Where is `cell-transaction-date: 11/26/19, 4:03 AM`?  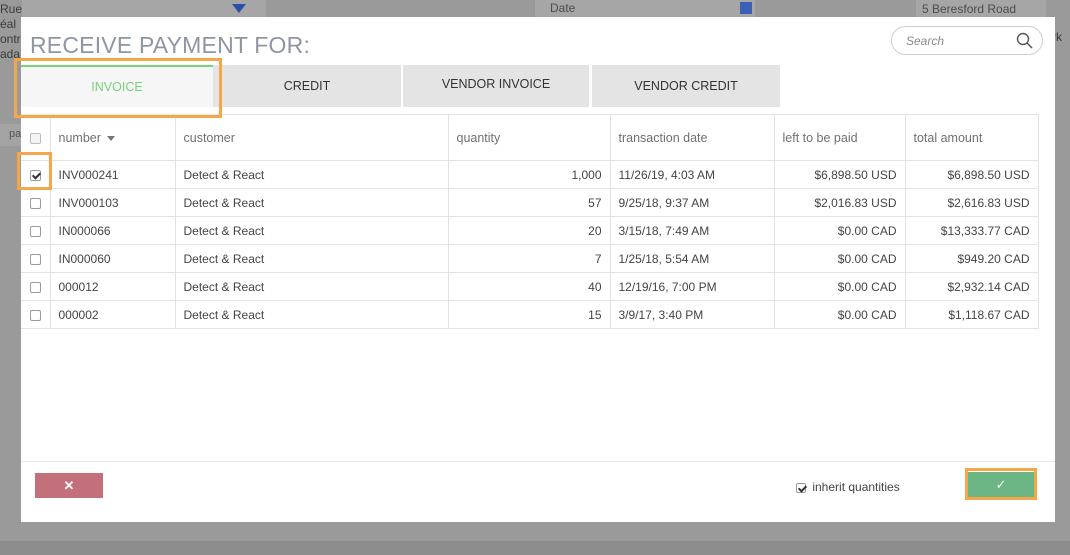
cell-transaction-date: 11/26/19, 4:03 AM is located at coordinates (692, 174).